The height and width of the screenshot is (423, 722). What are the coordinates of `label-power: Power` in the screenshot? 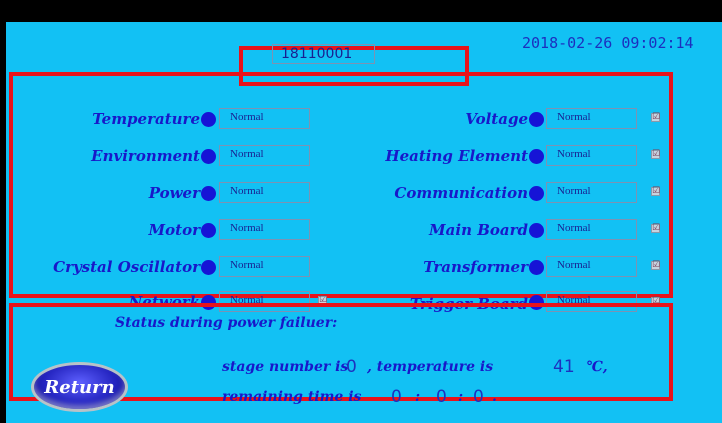 It's located at (174, 193).